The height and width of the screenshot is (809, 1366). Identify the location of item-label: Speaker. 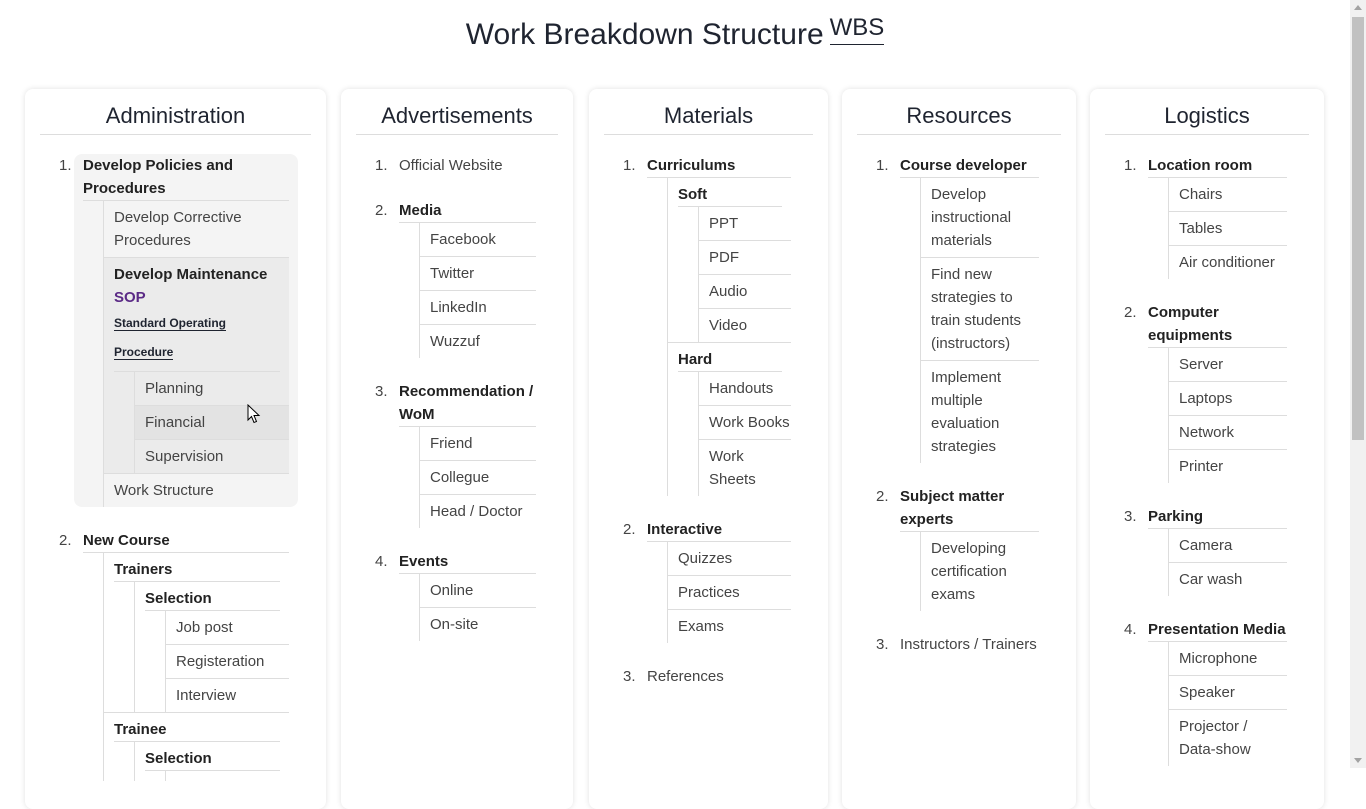
(1233, 692).